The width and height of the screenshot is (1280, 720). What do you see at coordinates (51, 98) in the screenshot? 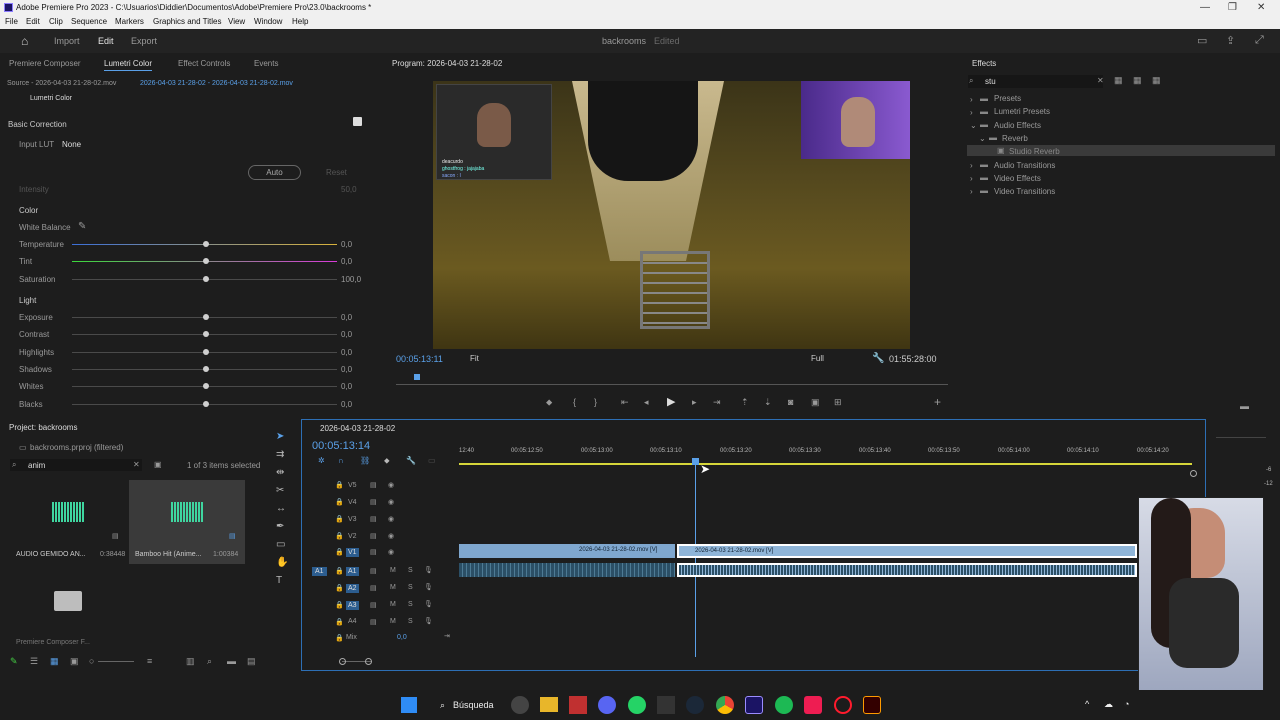
I see `effect-select: Lumetri Color` at bounding box center [51, 98].